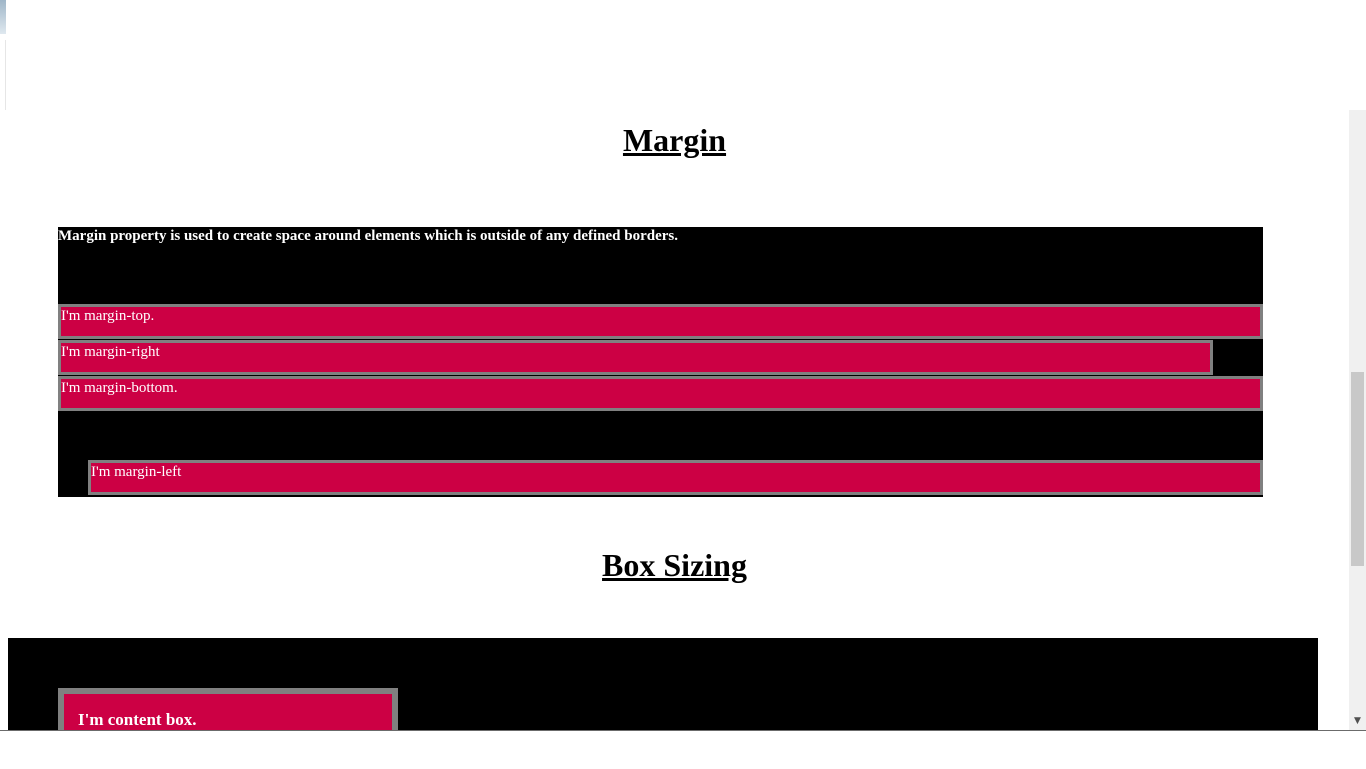  I want to click on box-sizing-section-title: Box Sizing, so click(674, 565).